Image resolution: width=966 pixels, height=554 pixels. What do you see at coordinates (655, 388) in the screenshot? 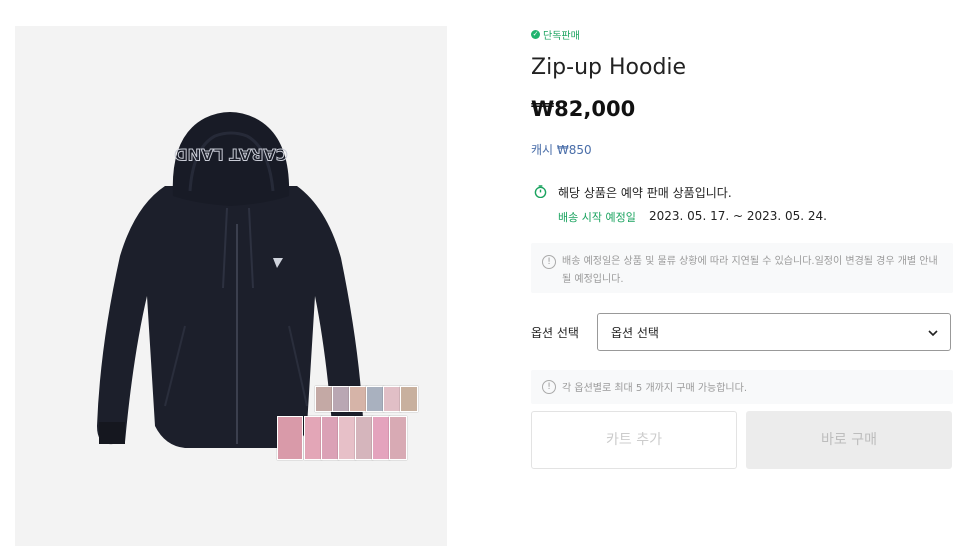
I see `purchase-limit-text: 각 옵션별로 최대 5 개까지 구매 가능합니다.` at bounding box center [655, 388].